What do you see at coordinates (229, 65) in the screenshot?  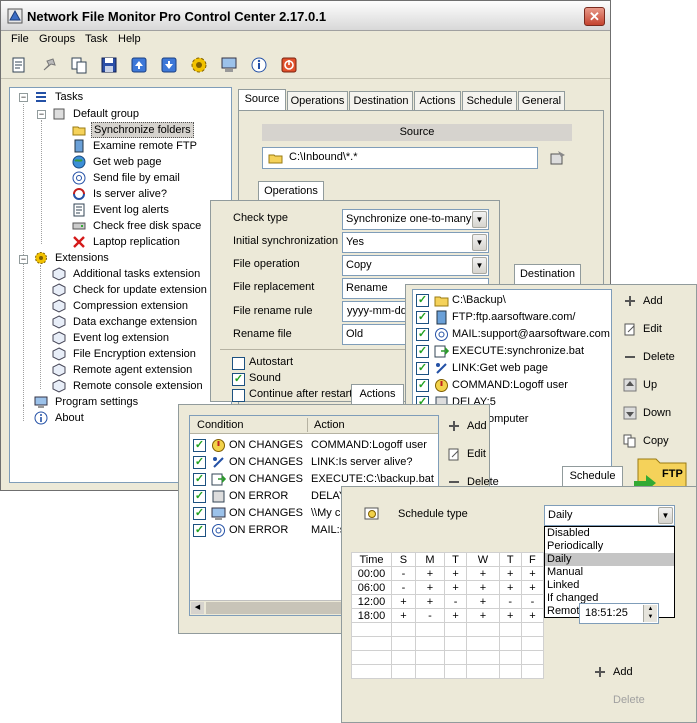 I see `computer-icon` at bounding box center [229, 65].